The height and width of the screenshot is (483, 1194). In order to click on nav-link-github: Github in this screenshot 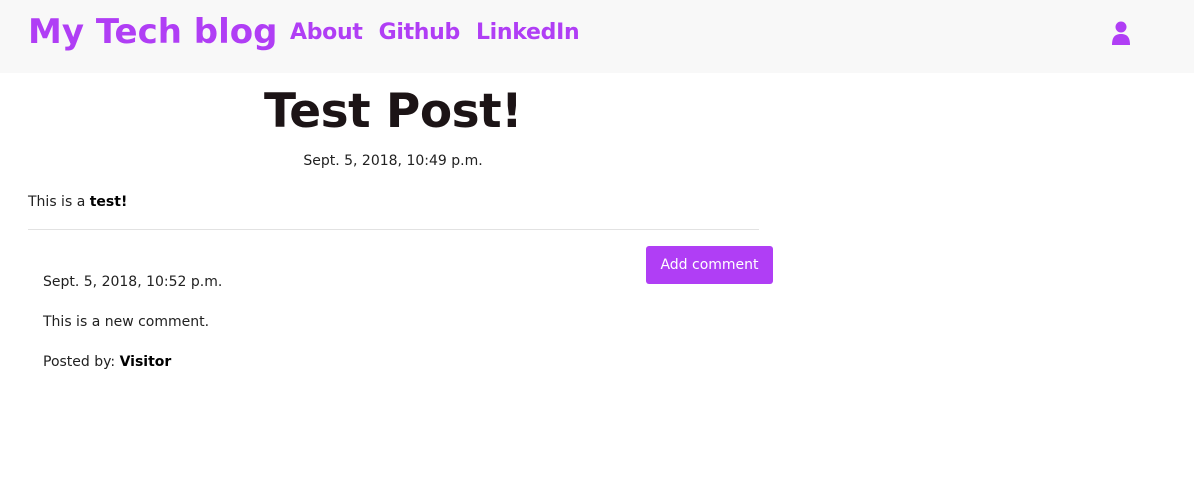, I will do `click(420, 33)`.